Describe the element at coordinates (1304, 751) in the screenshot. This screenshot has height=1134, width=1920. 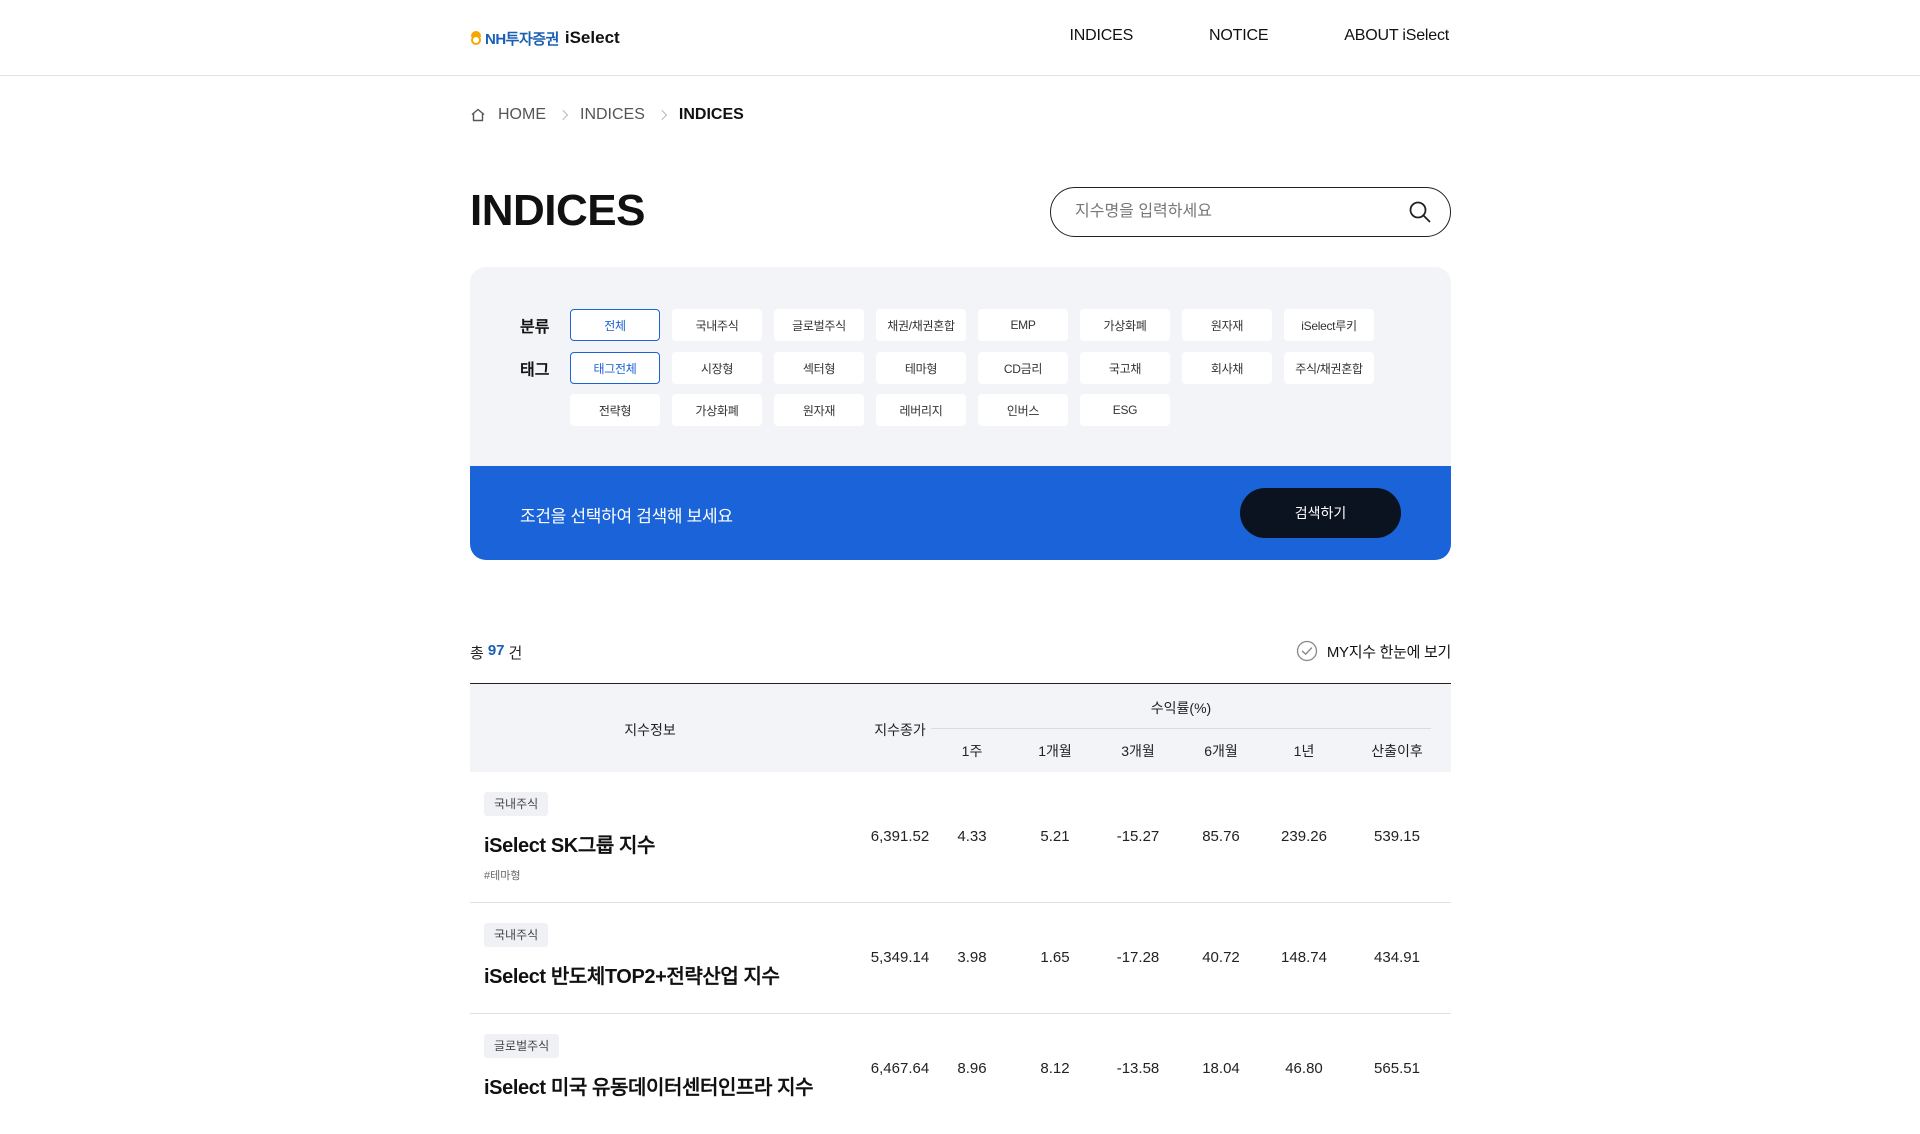
I see `header-1y: 1년` at that location.